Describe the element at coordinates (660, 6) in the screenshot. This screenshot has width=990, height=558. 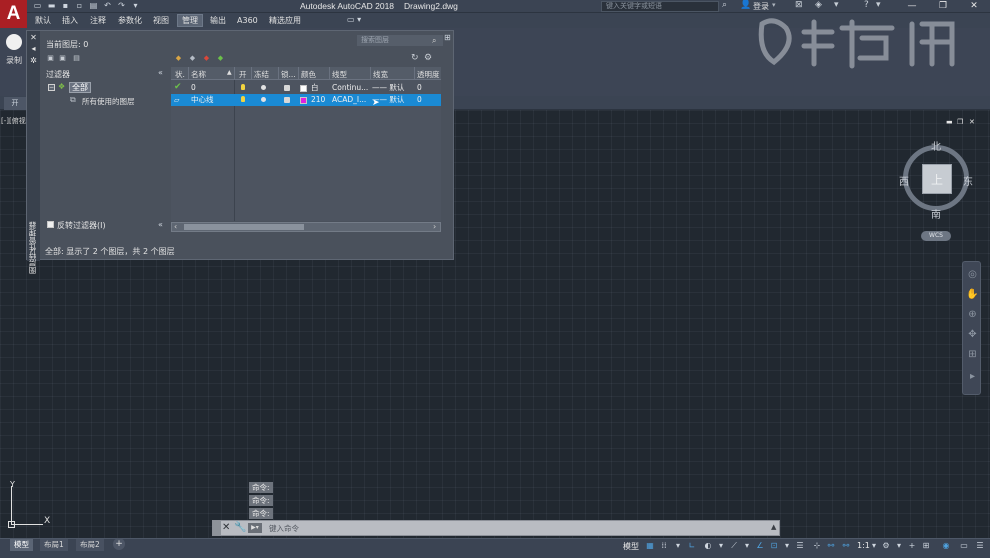
I see `search-input: 键入关键字或短语` at that location.